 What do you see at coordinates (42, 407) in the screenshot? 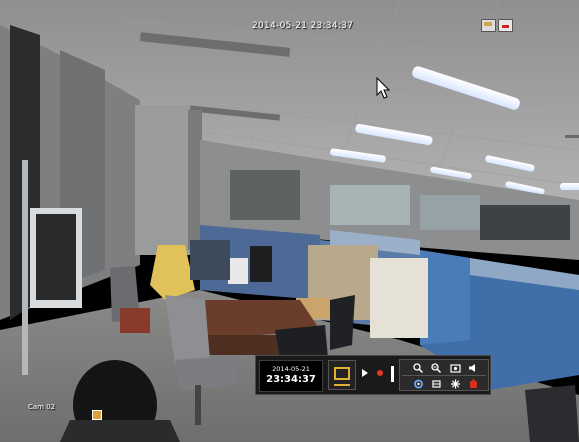
I see `camera-label: Cam 02` at bounding box center [42, 407].